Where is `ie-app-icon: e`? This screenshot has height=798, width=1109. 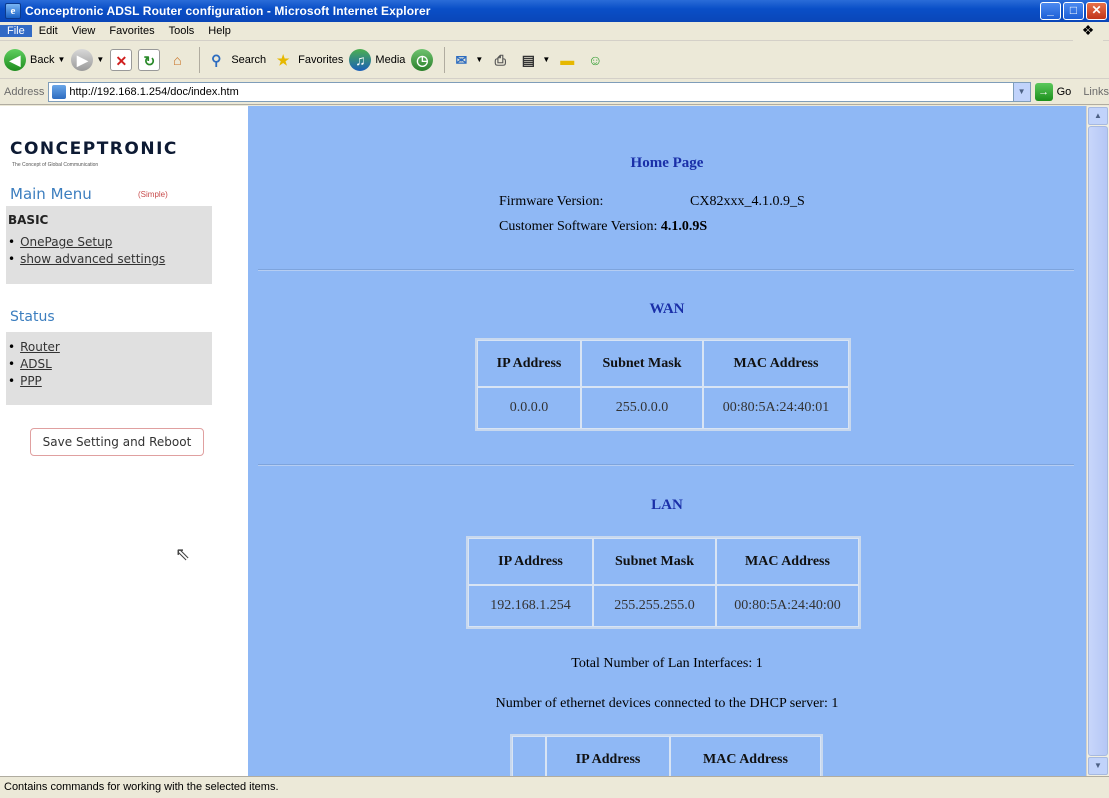 ie-app-icon: e is located at coordinates (13, 11).